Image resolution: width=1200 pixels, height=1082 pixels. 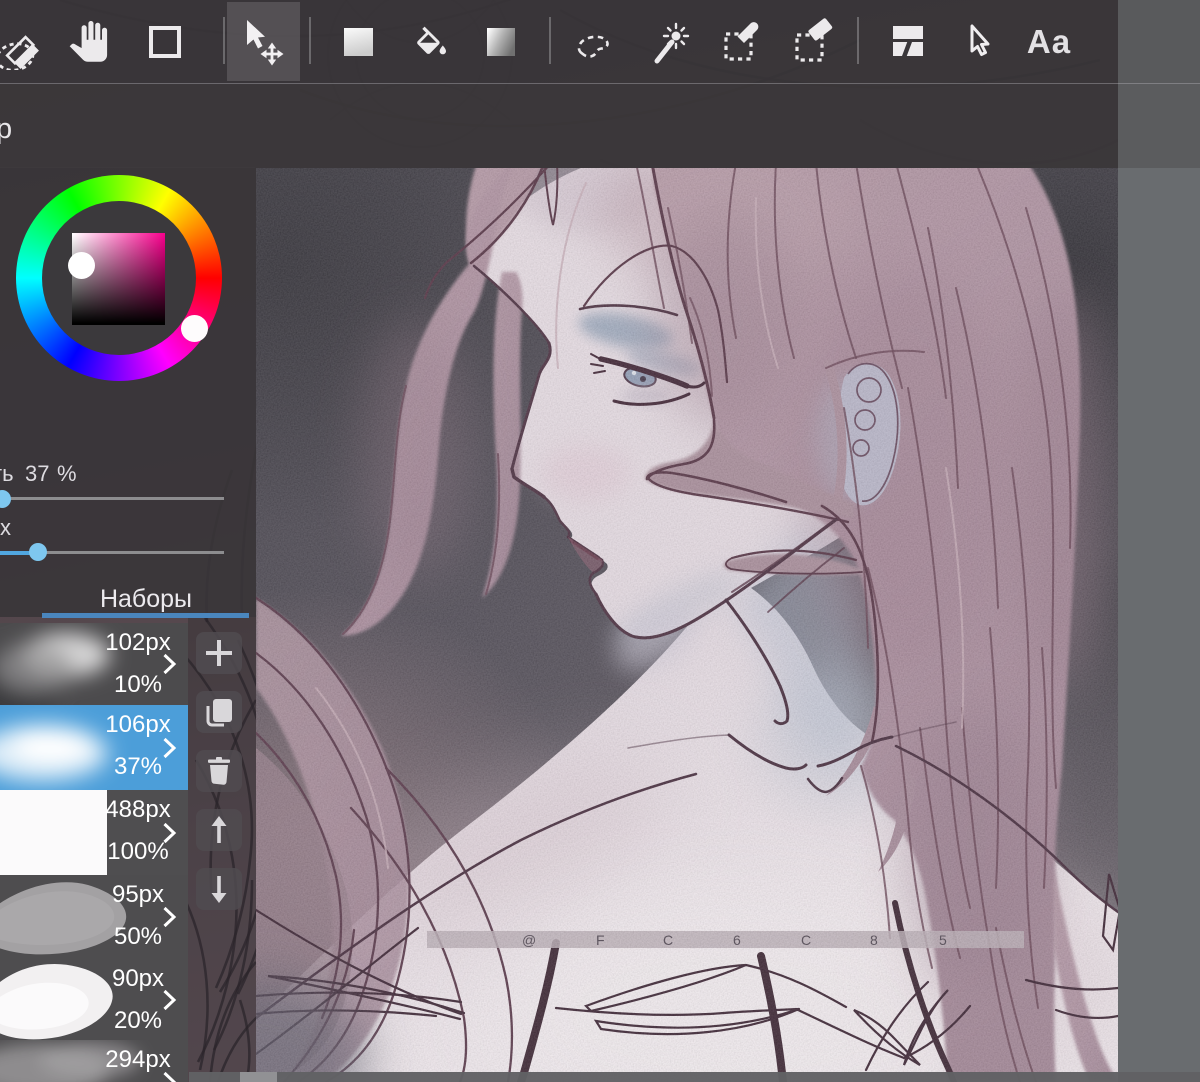 I want to click on brush-row: 488px 100%, so click(x=94, y=832).